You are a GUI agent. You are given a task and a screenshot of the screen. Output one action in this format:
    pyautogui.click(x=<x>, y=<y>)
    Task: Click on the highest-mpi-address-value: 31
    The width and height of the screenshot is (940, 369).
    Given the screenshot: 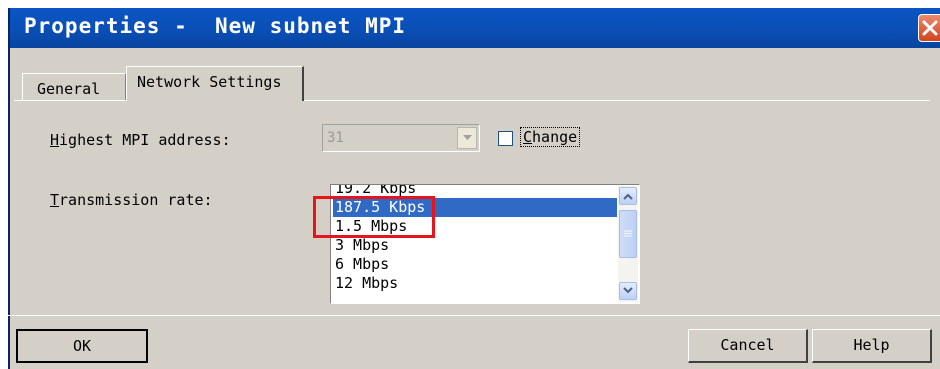 What is the action you would take?
    pyautogui.click(x=335, y=138)
    